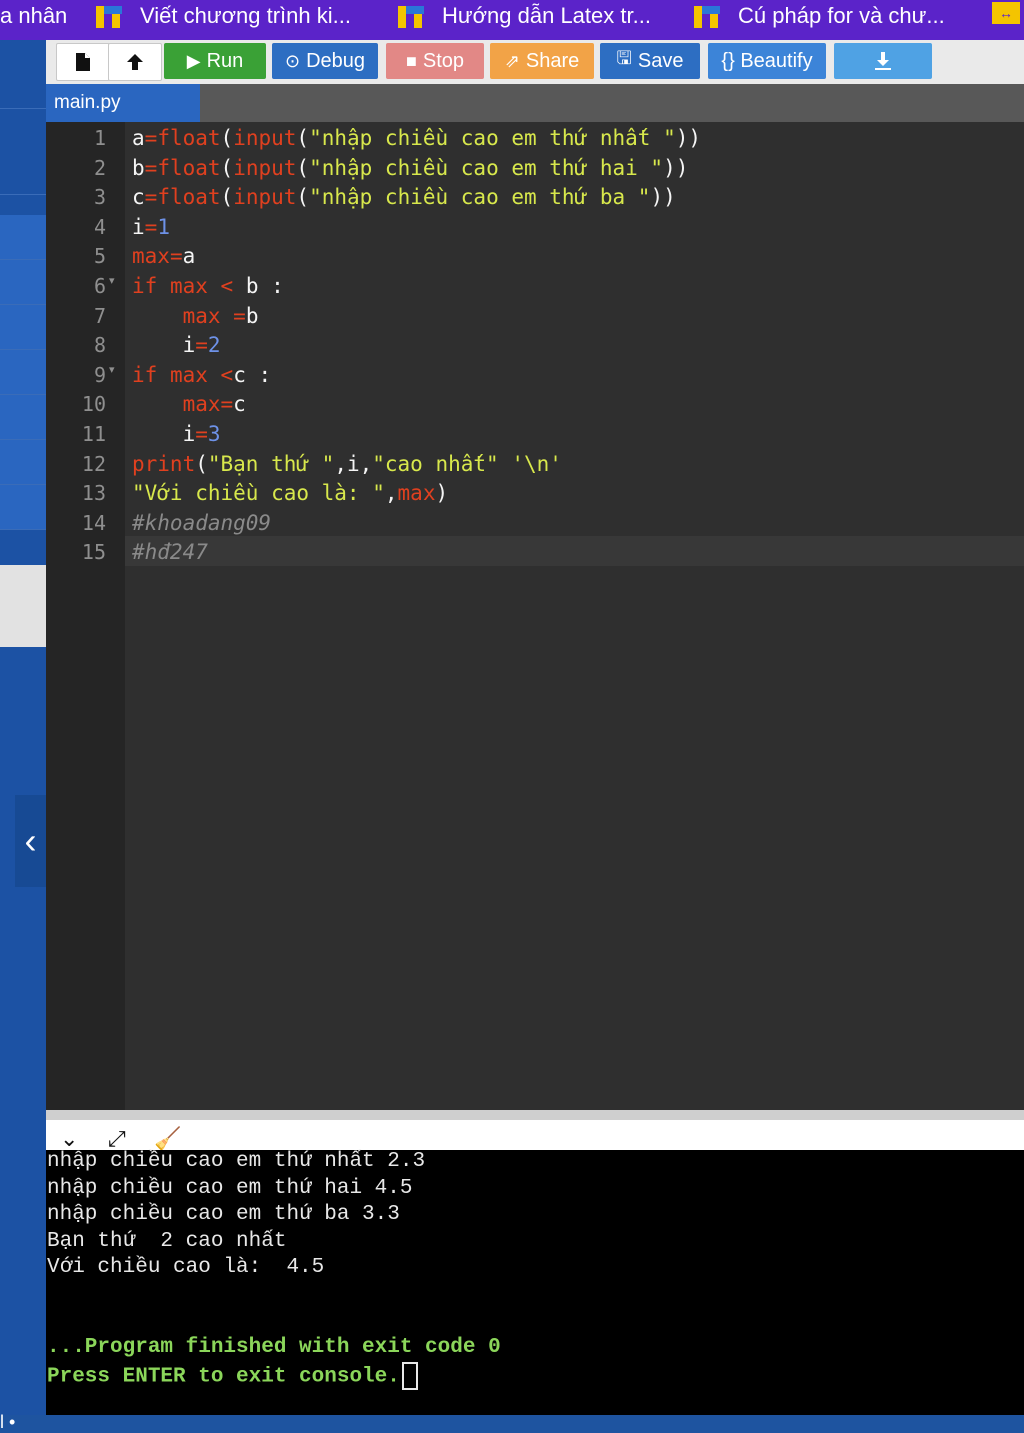 Image resolution: width=1024 pixels, height=1433 pixels. I want to click on expand-icon: ⤢, so click(117, 1139).